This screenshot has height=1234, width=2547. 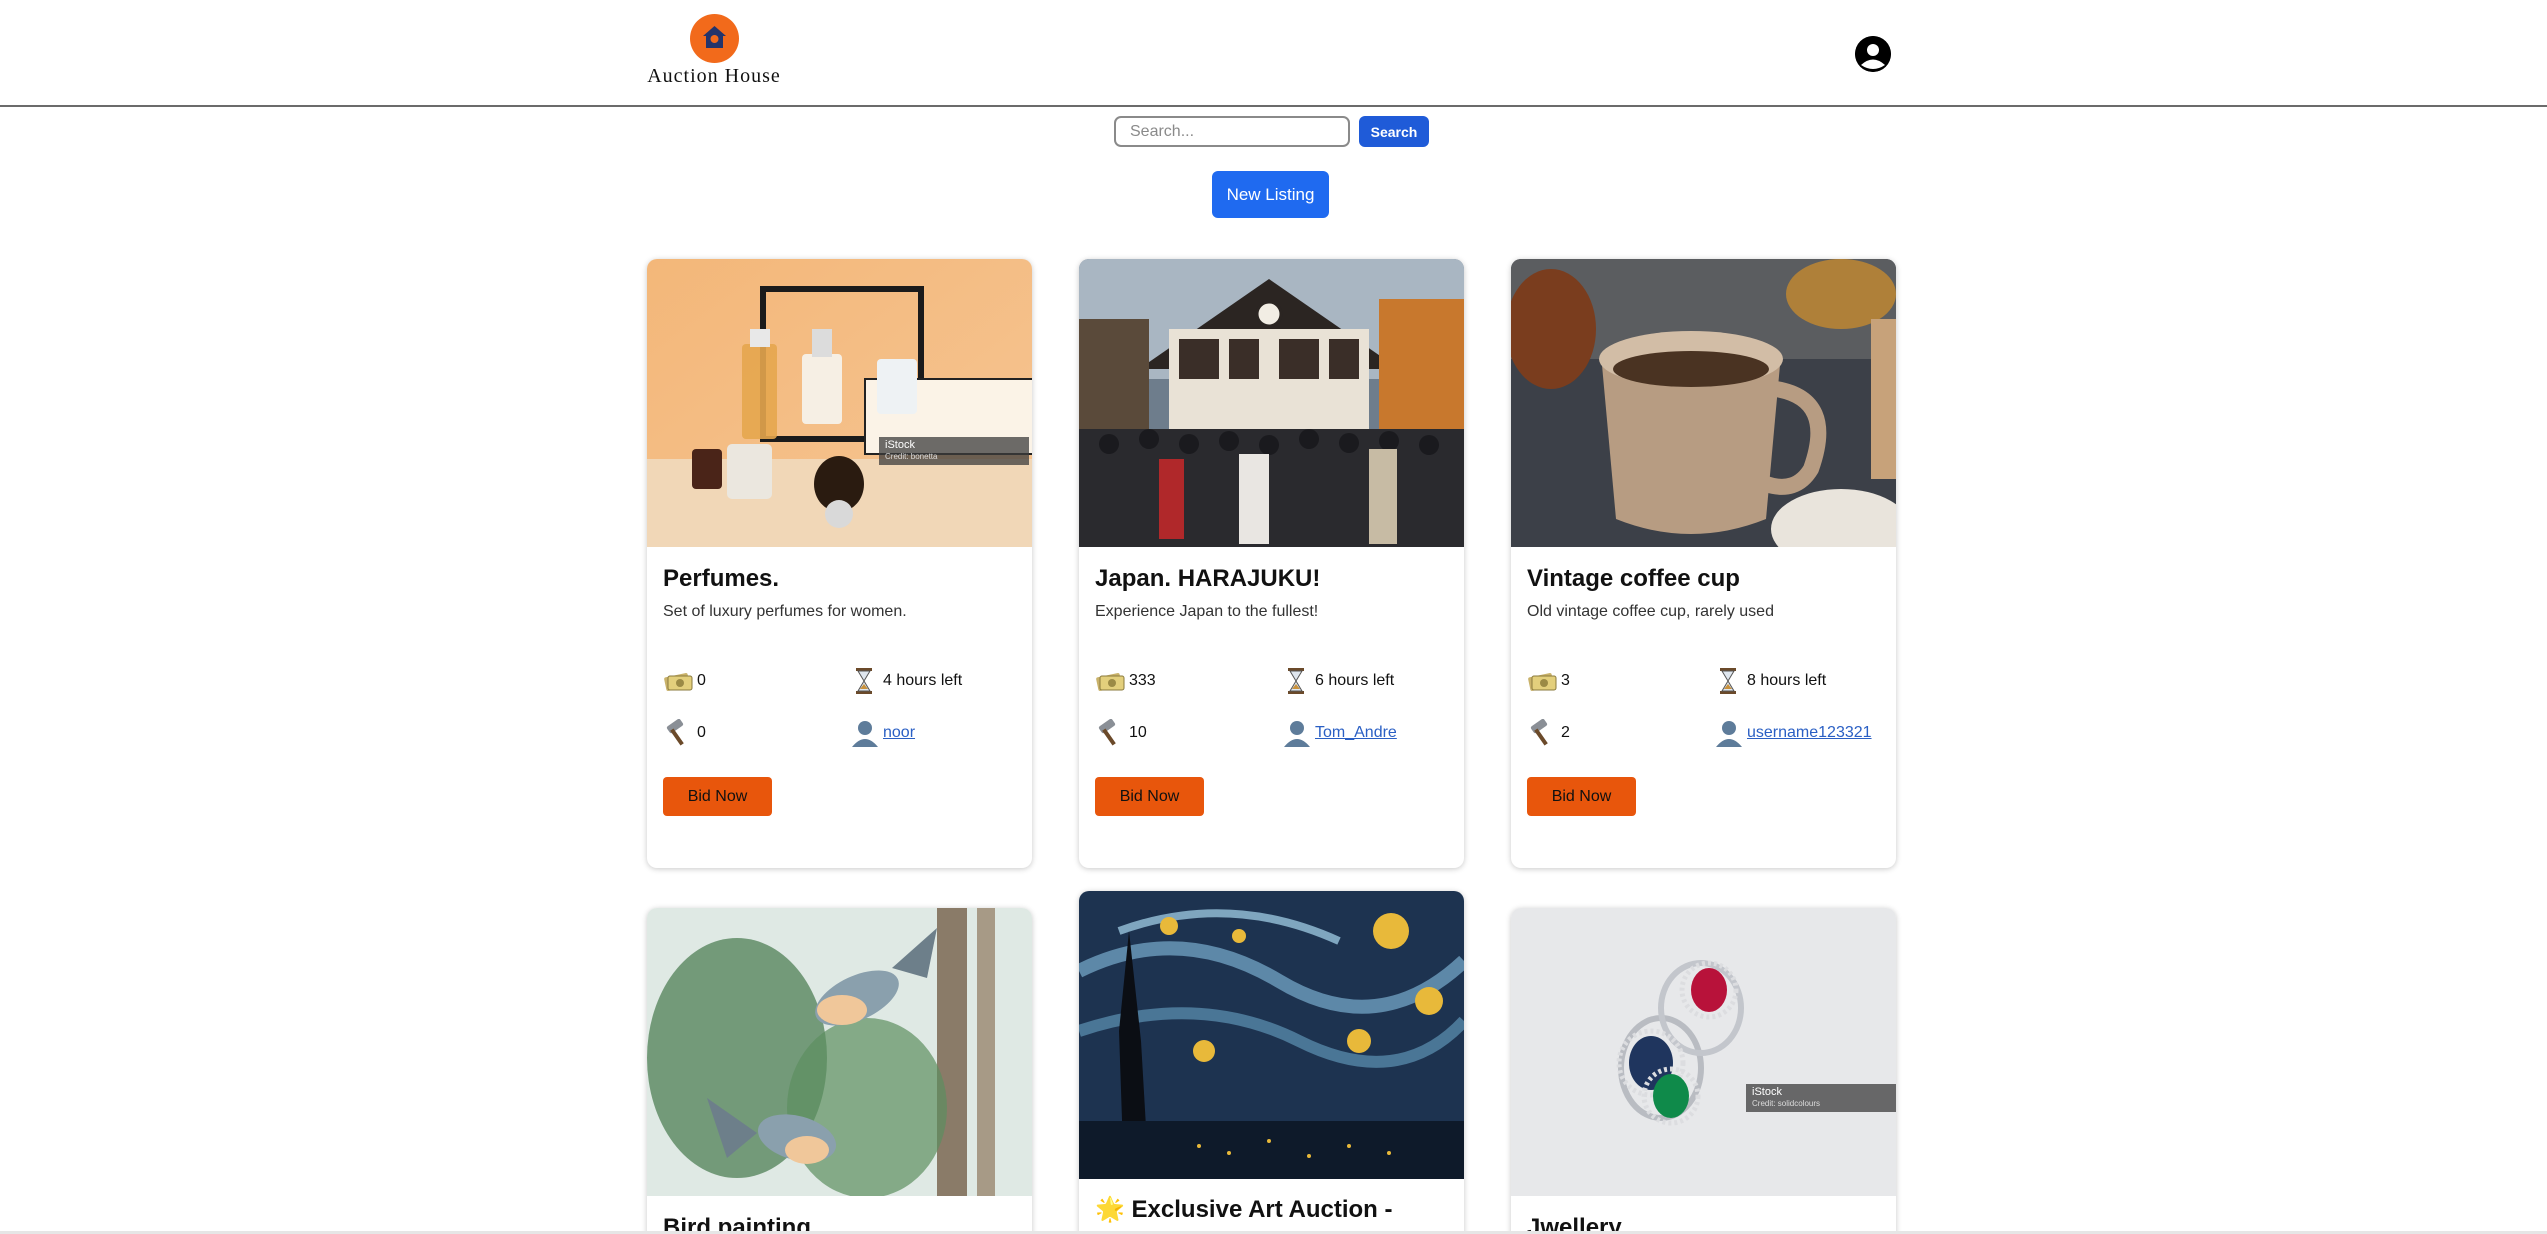 What do you see at coordinates (1232, 131) in the screenshot?
I see `search-input` at bounding box center [1232, 131].